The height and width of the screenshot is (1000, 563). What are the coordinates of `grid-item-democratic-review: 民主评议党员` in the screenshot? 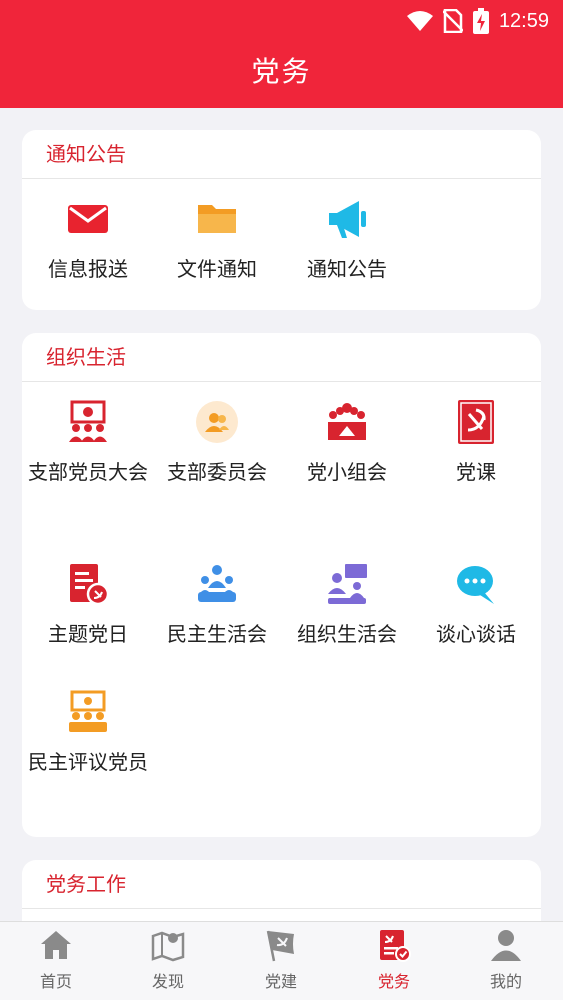 It's located at (88, 734).